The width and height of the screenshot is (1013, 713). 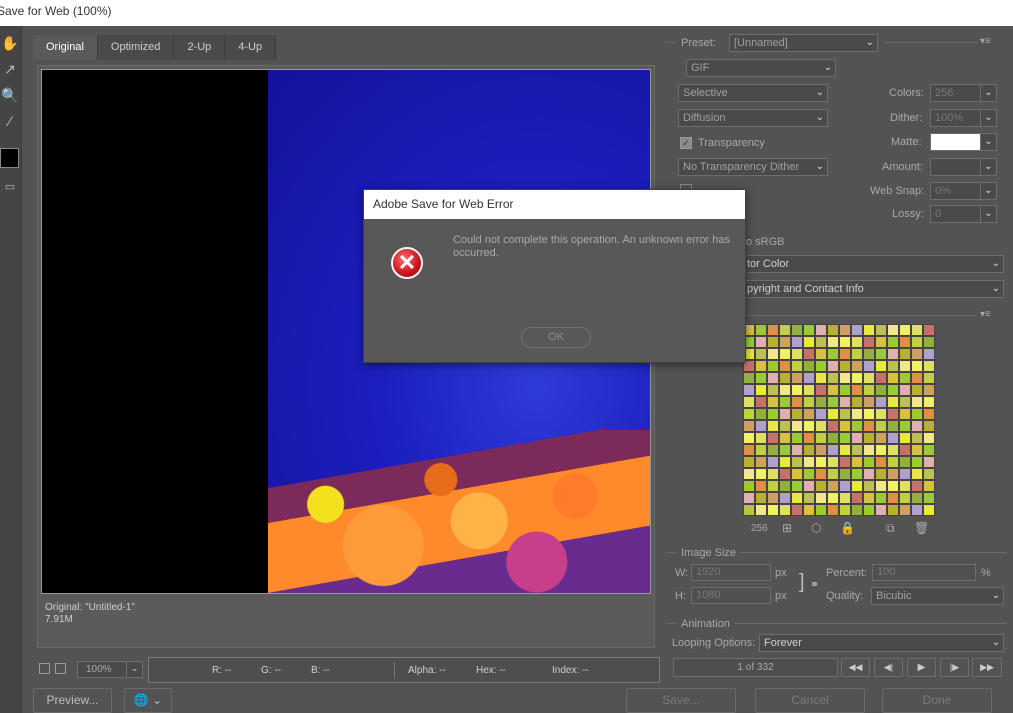 I want to click on preset-select: [Unnamed] ⌄, so click(x=803, y=43).